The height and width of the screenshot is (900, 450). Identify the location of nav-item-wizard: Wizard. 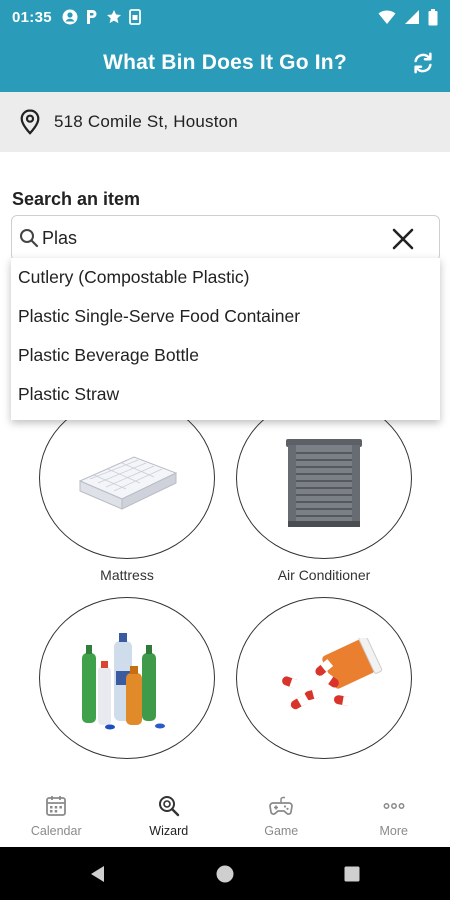
(169, 816).